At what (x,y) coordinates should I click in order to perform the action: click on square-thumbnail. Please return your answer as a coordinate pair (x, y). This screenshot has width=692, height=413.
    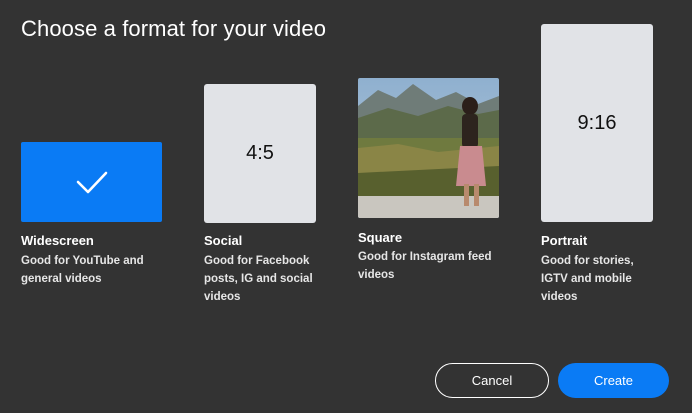
    Looking at the image, I should click on (428, 148).